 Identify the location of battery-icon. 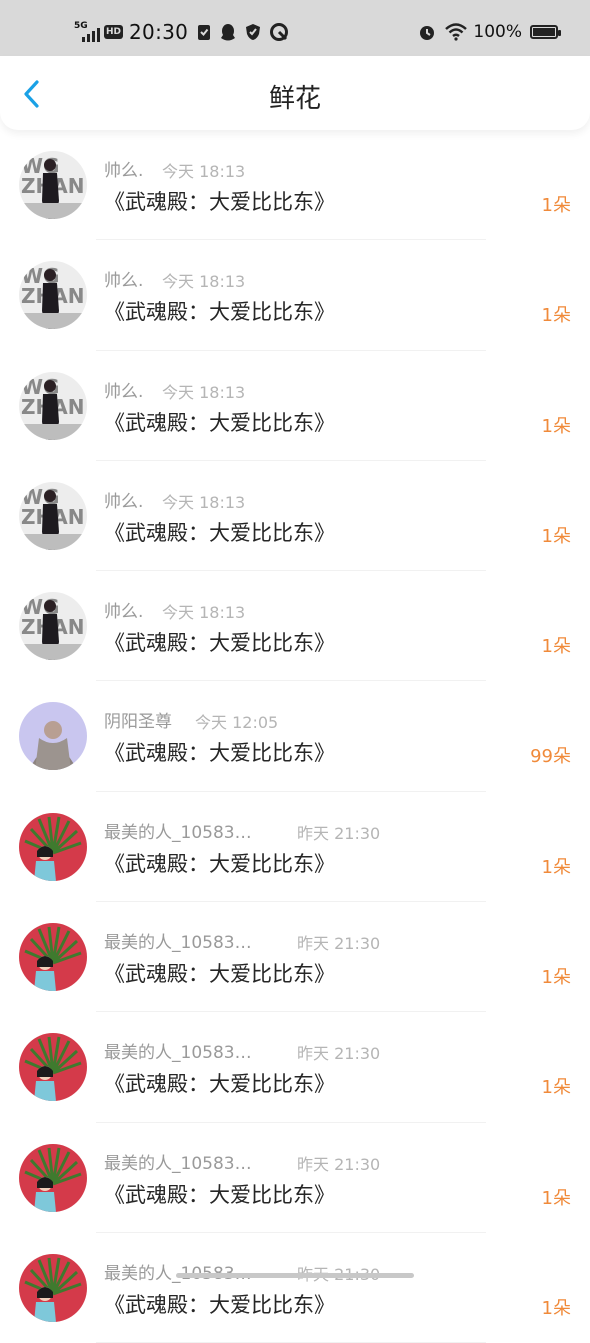
(545, 32).